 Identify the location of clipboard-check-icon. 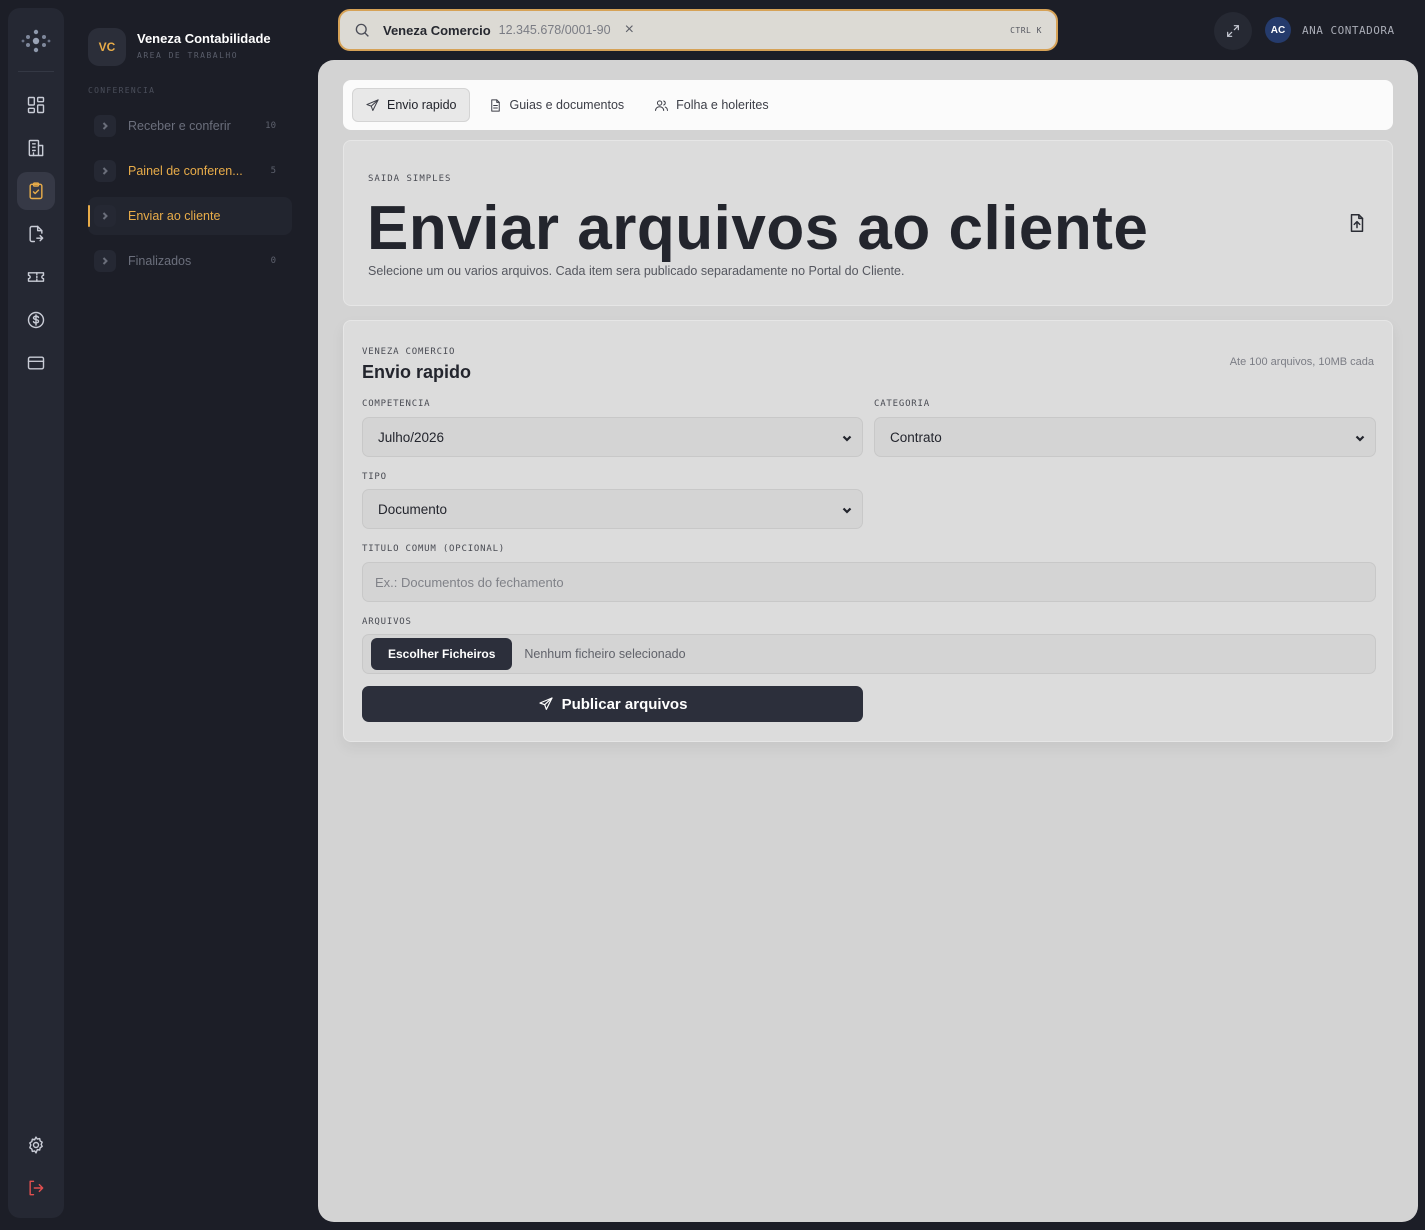
(36, 191).